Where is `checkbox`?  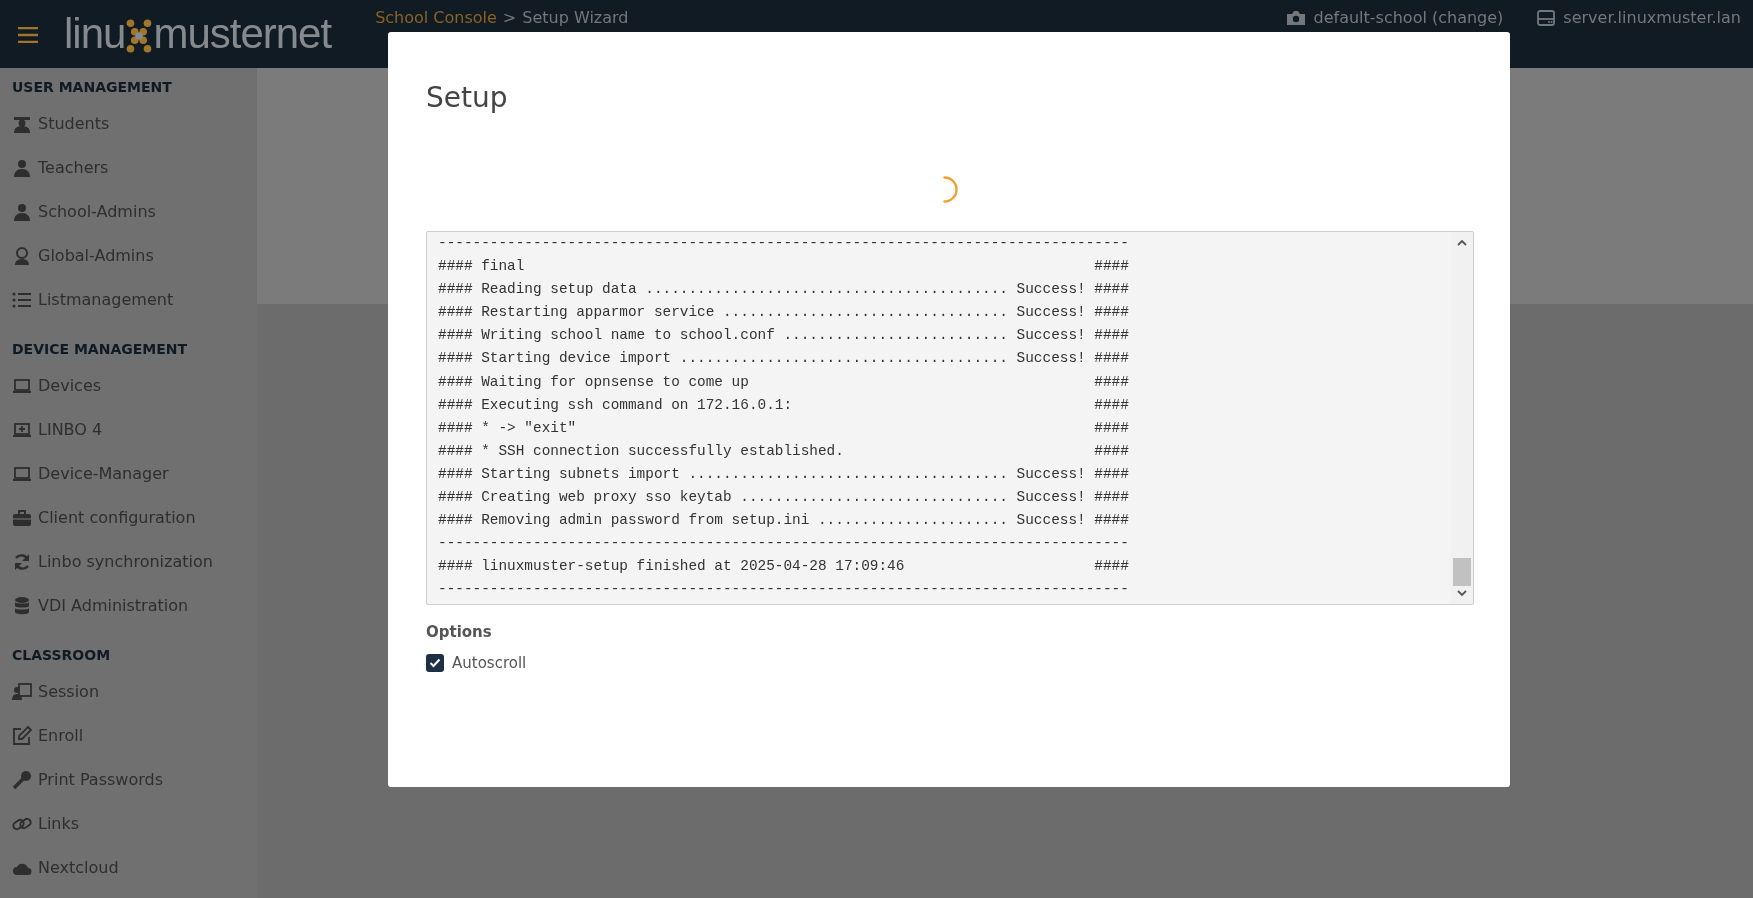 checkbox is located at coordinates (435, 662).